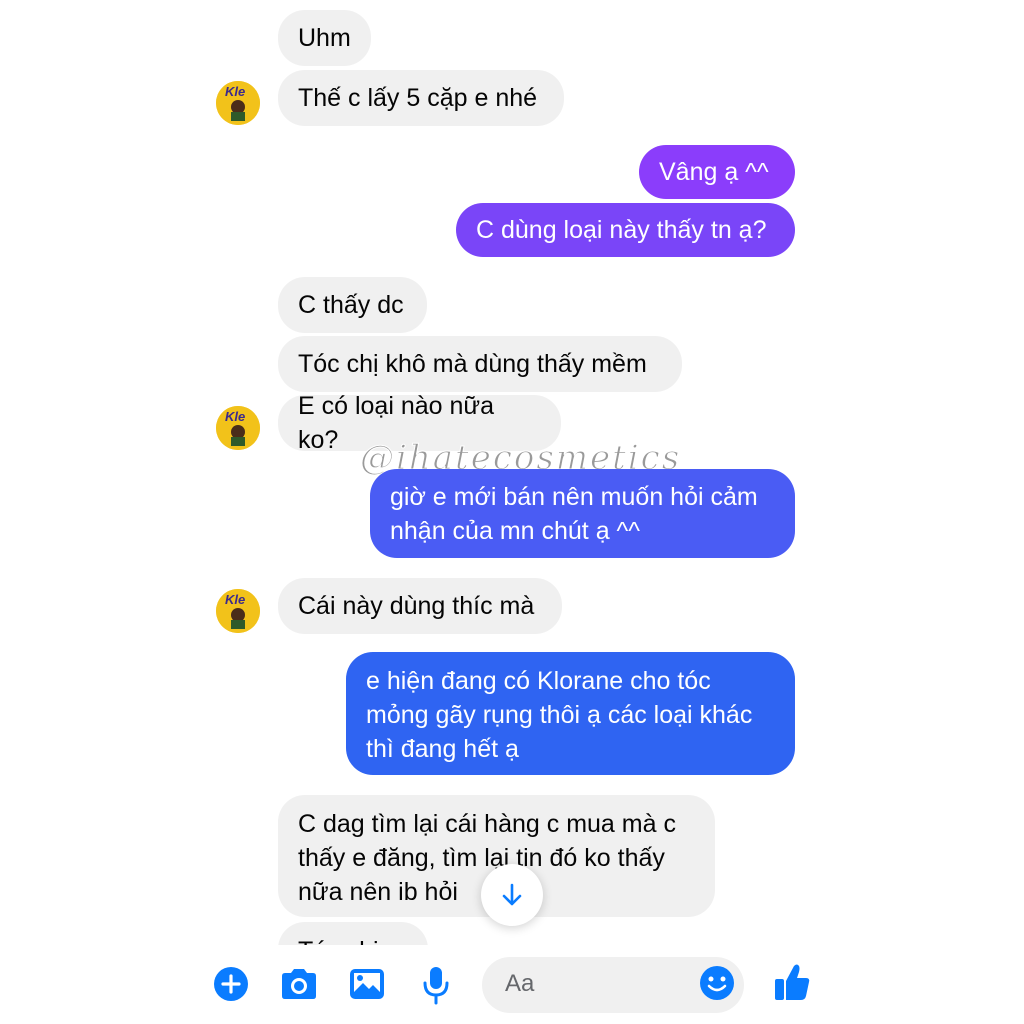  Describe the element at coordinates (520, 983) in the screenshot. I see `message-input-placeholder: Aa` at that location.